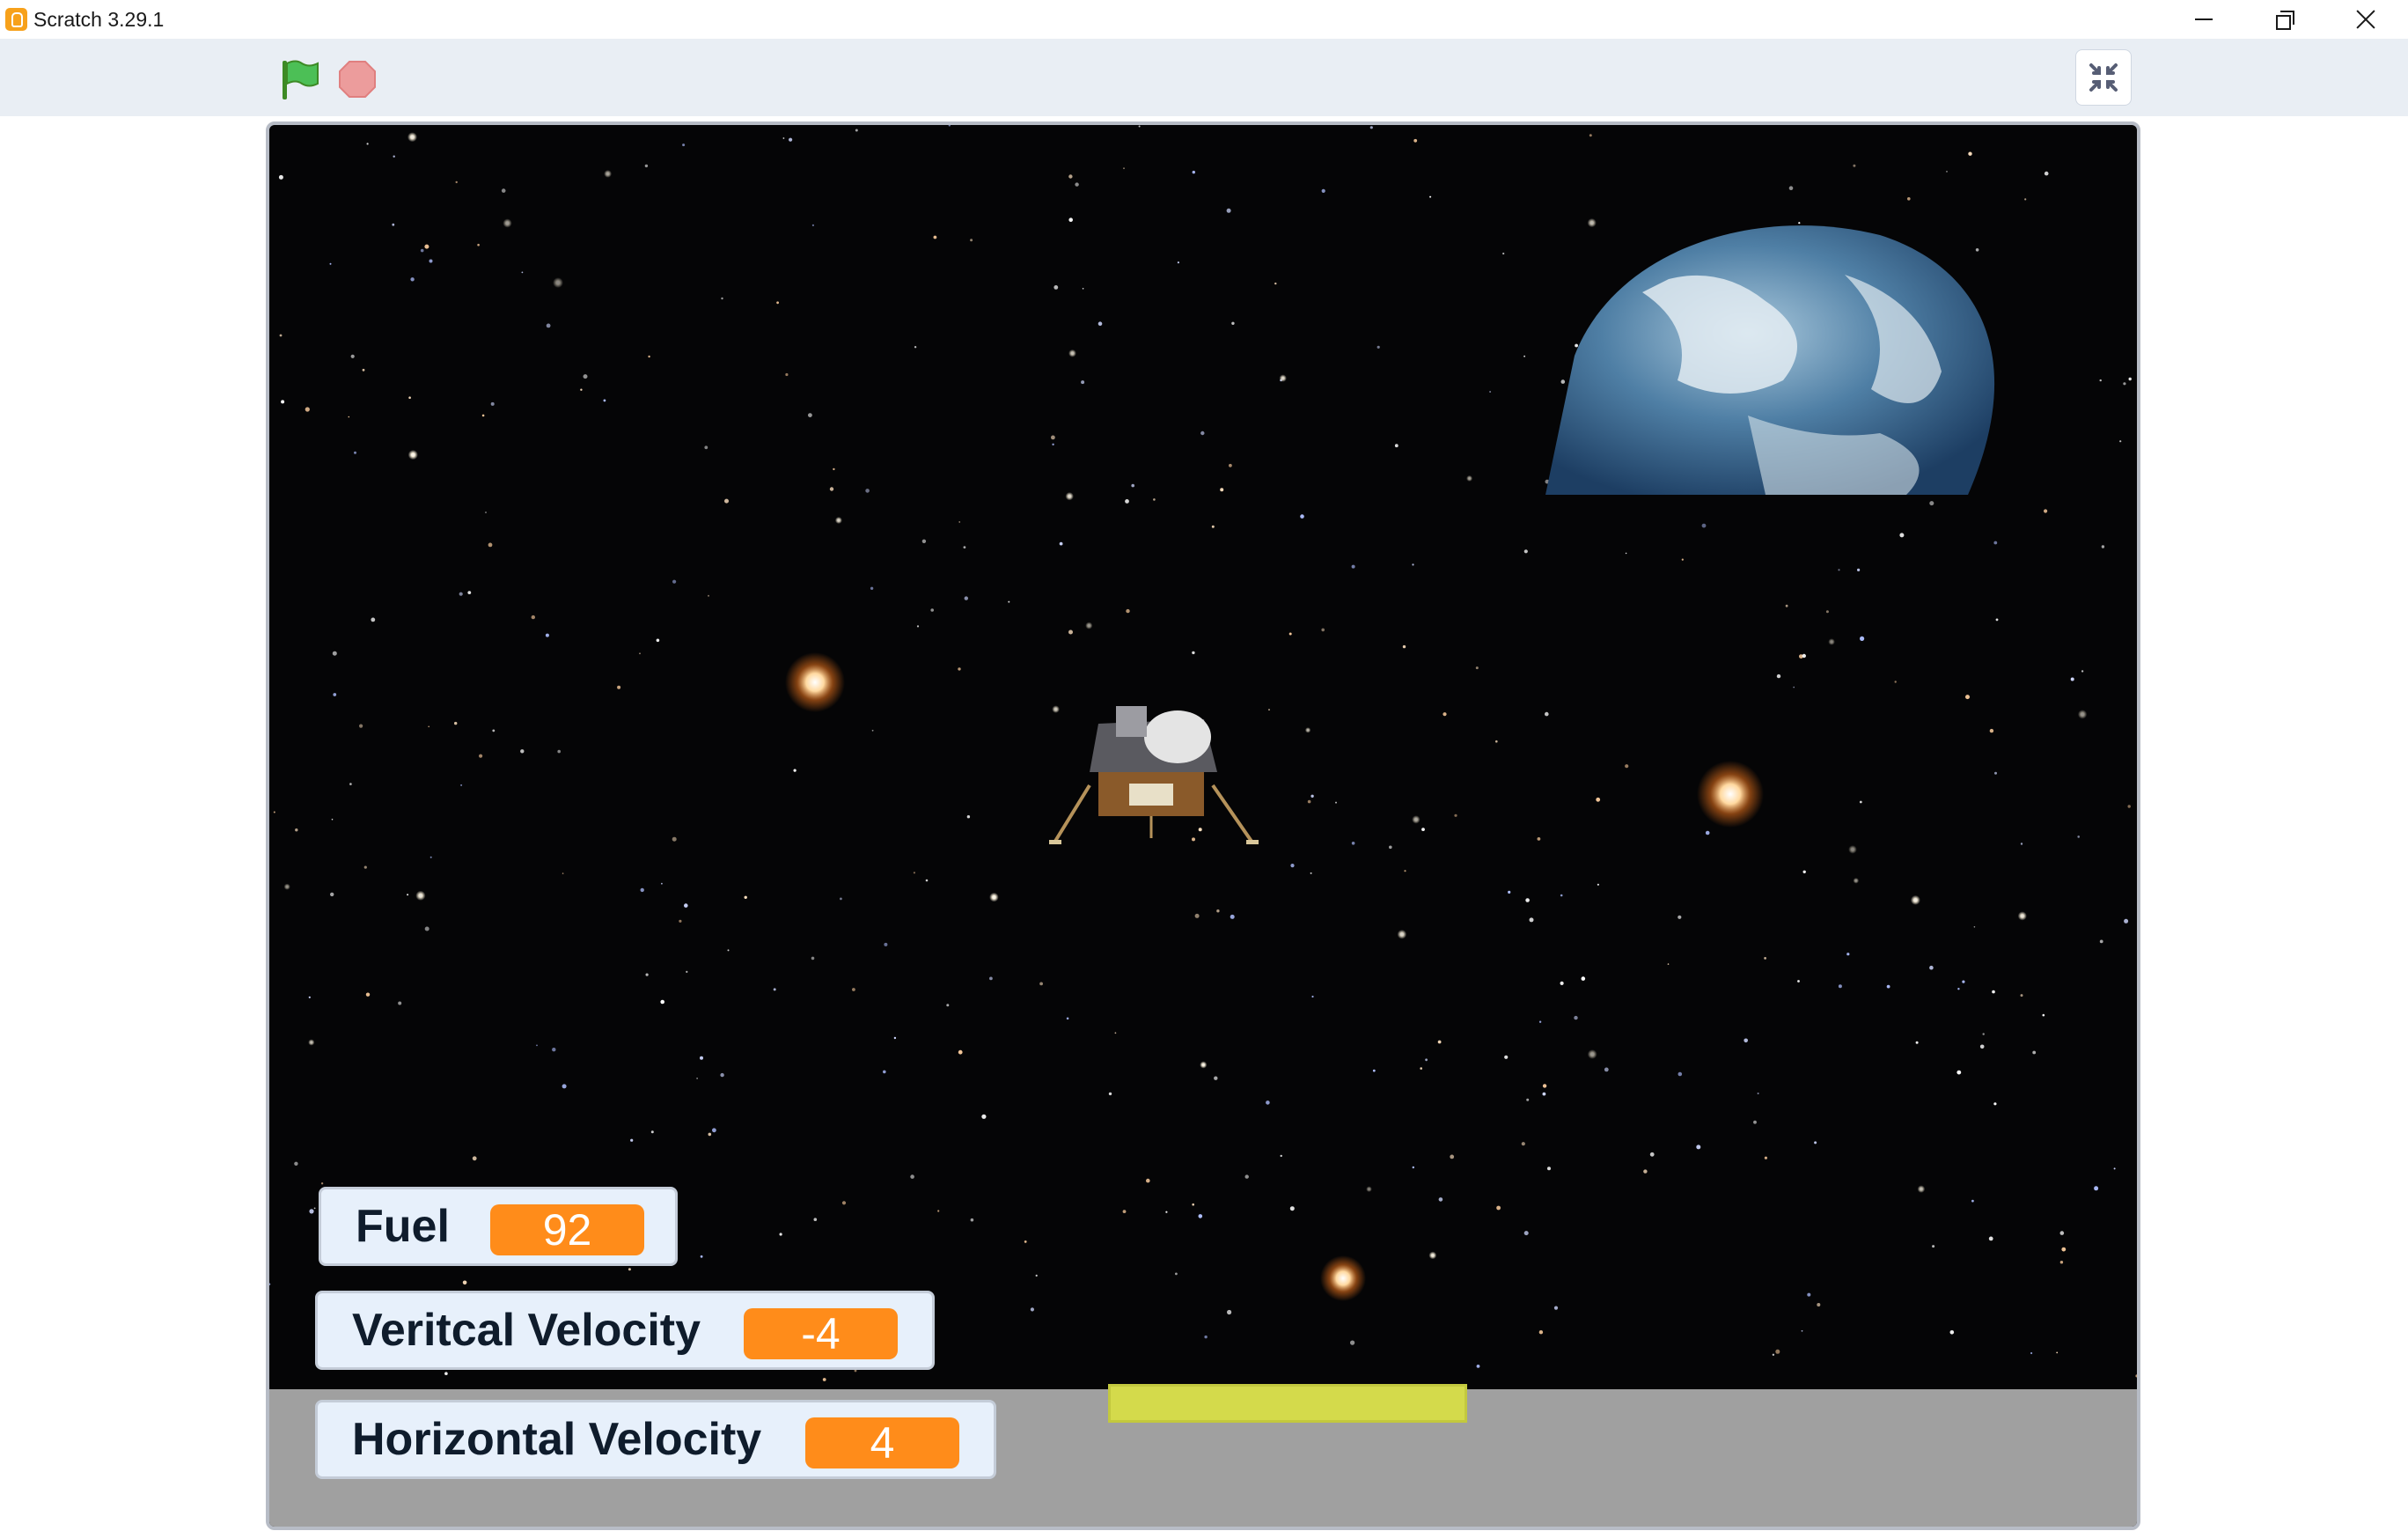  Describe the element at coordinates (300, 80) in the screenshot. I see `green-flag-icon` at that location.